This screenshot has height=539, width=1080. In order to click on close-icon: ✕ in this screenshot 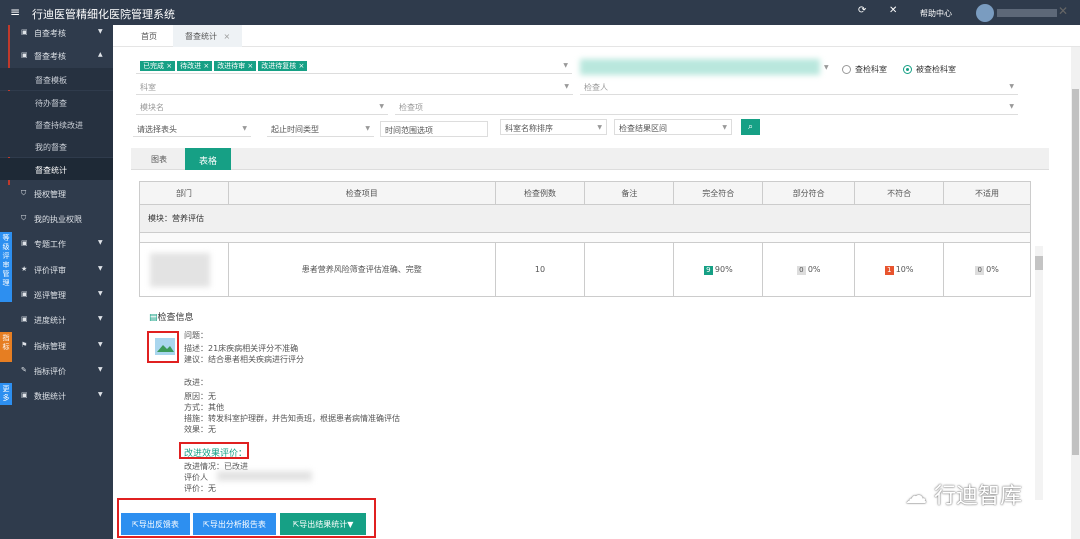, I will do `click(1063, 11)`.